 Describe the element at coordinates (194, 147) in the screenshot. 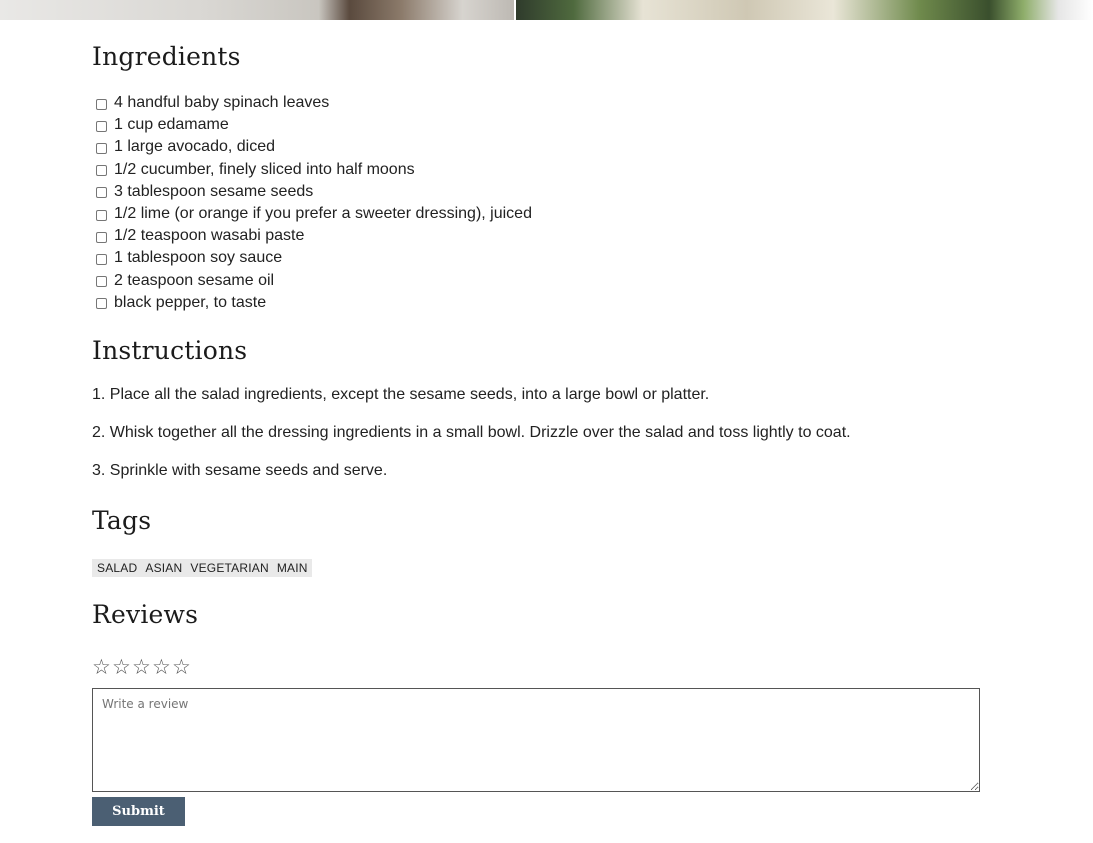

I see `ingredient-label: 1 large avocado, diced` at that location.